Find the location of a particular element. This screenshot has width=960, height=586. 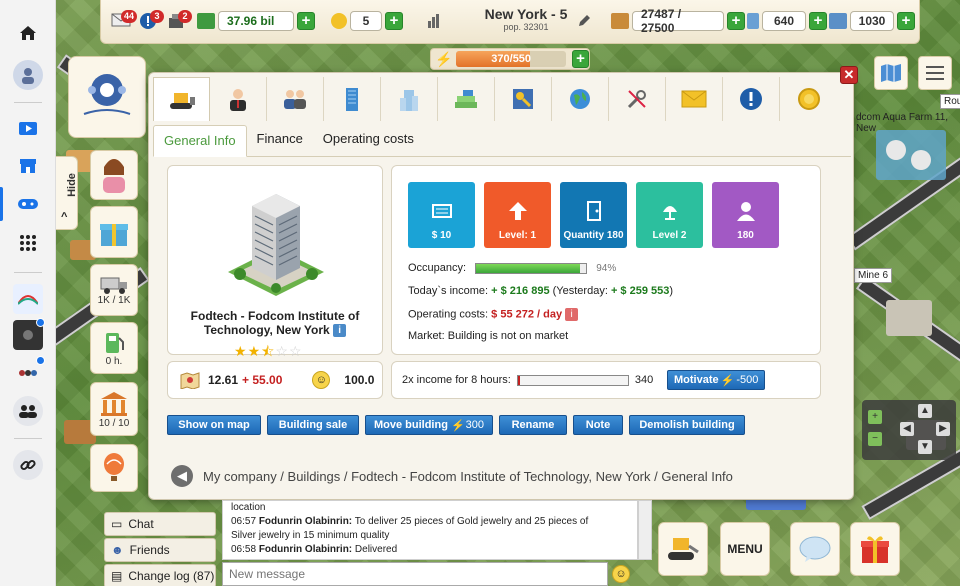

tab-finance: Finance is located at coordinates (280, 140).